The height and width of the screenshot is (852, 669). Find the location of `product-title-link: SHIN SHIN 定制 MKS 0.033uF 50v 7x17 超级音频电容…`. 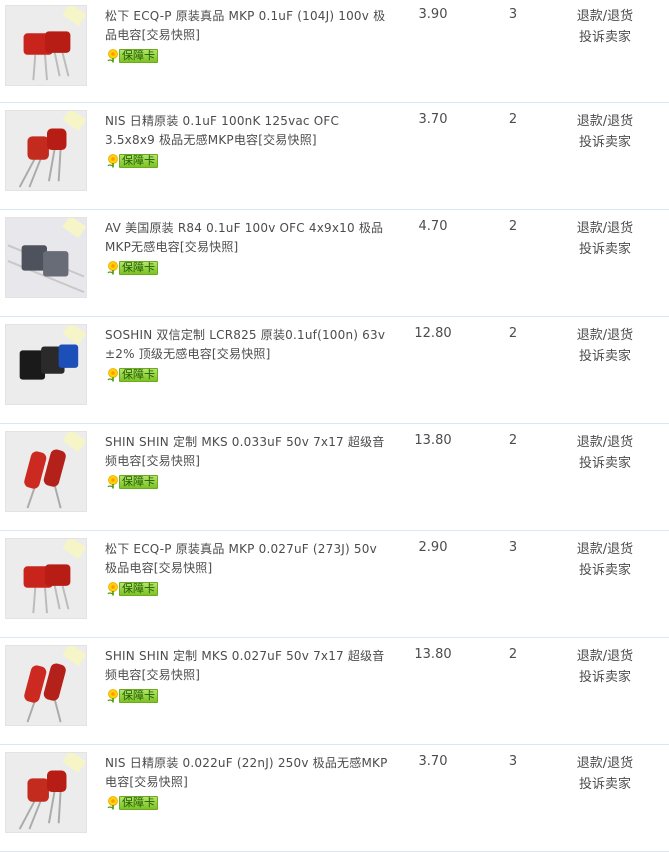

product-title-link: SHIN SHIN 定制 MKS 0.033uF 50v 7x17 超级音频电容… is located at coordinates (247, 452).